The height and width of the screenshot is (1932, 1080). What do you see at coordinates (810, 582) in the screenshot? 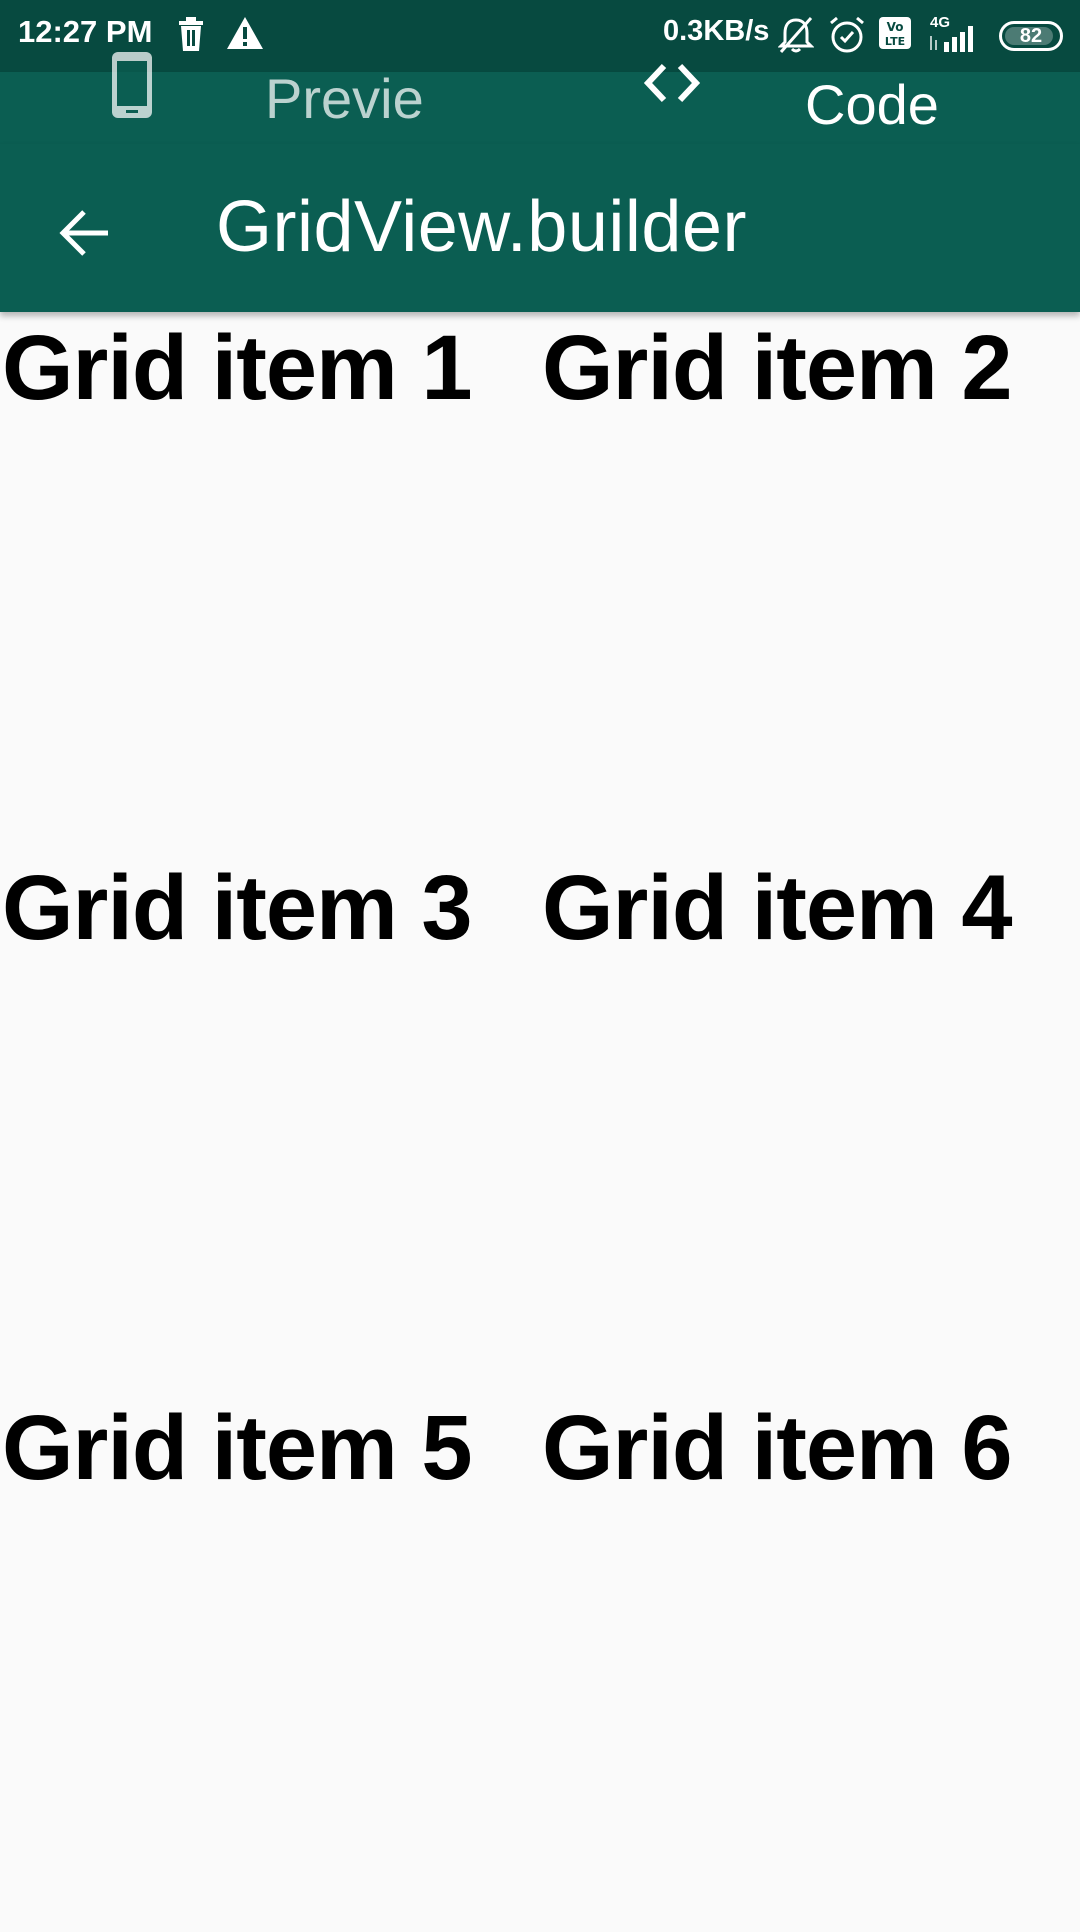
I see `grid-item: Grid item 2` at bounding box center [810, 582].